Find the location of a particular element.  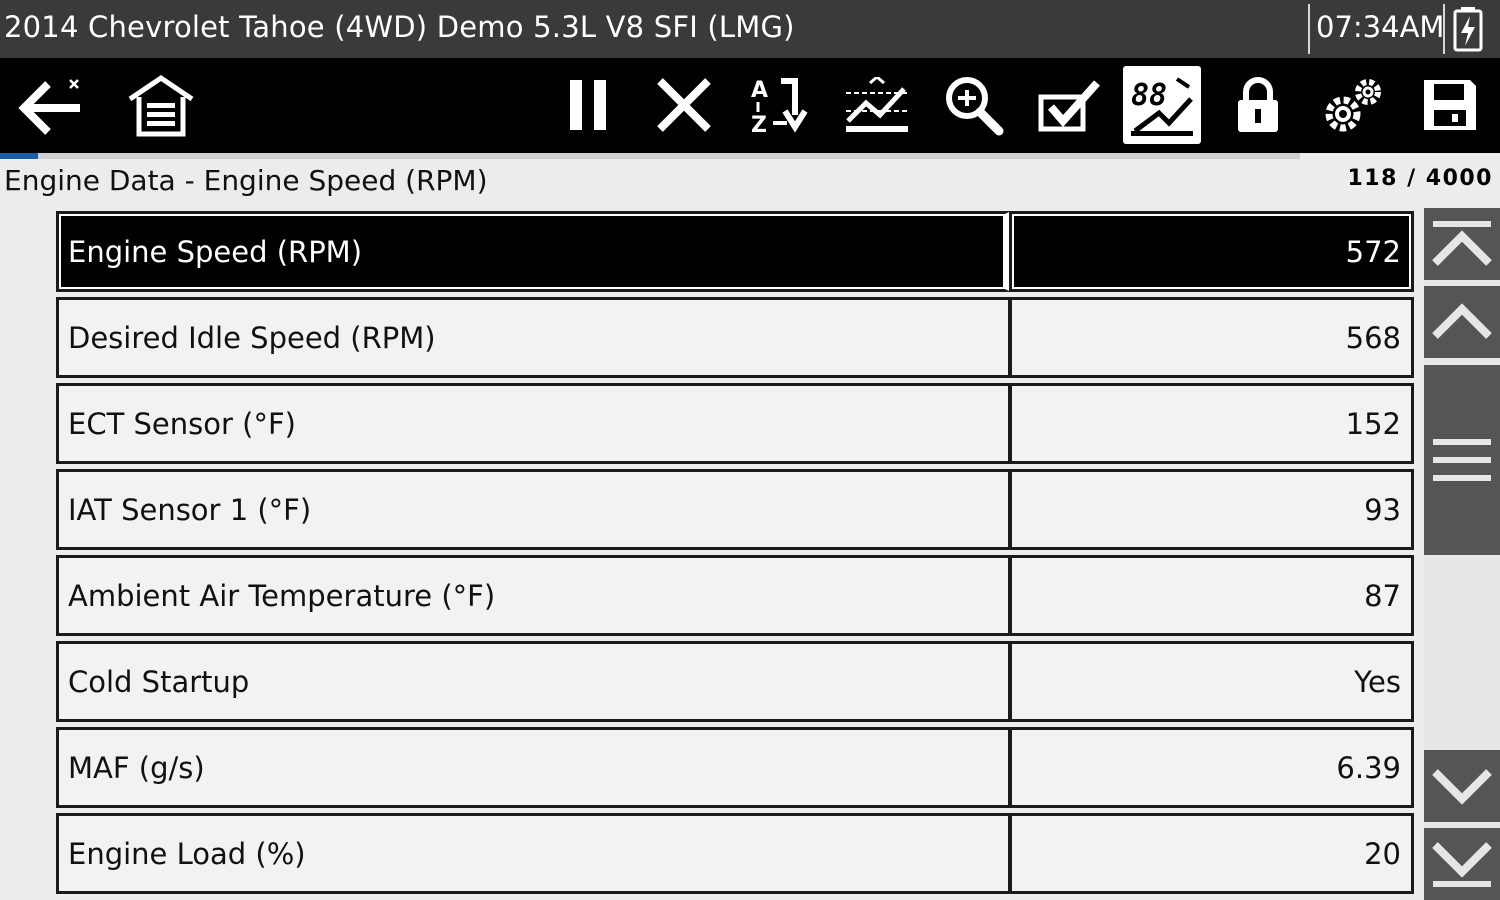

scroll-top-button is located at coordinates (1462, 244).